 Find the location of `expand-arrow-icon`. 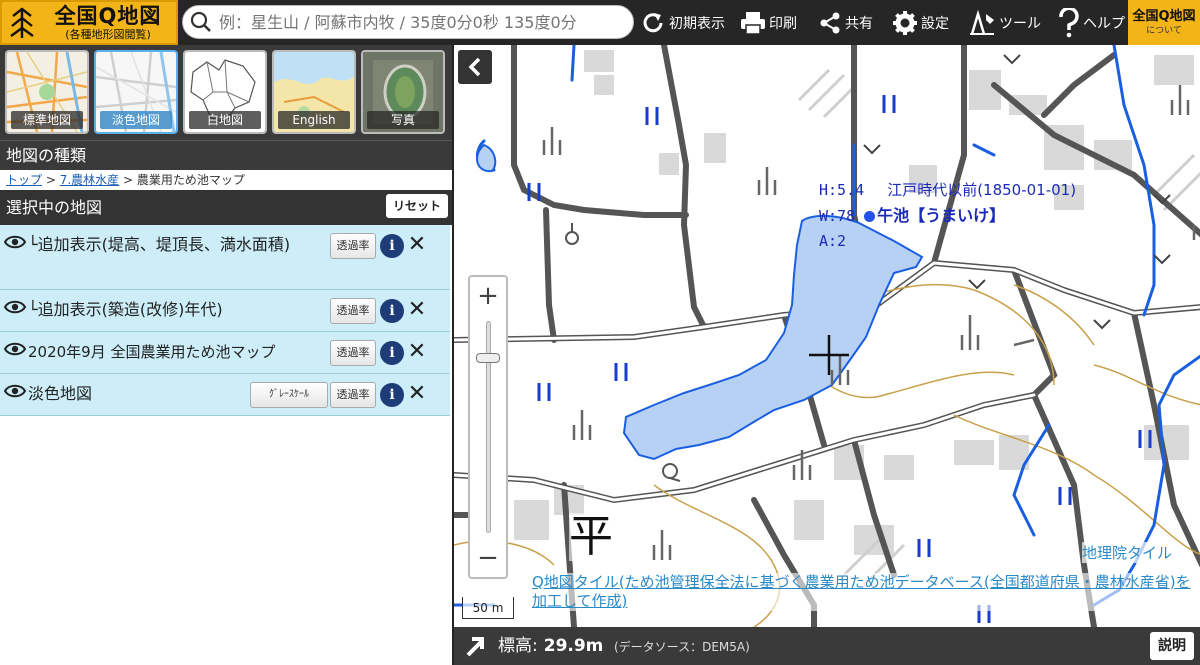

expand-arrow-icon is located at coordinates (475, 646).